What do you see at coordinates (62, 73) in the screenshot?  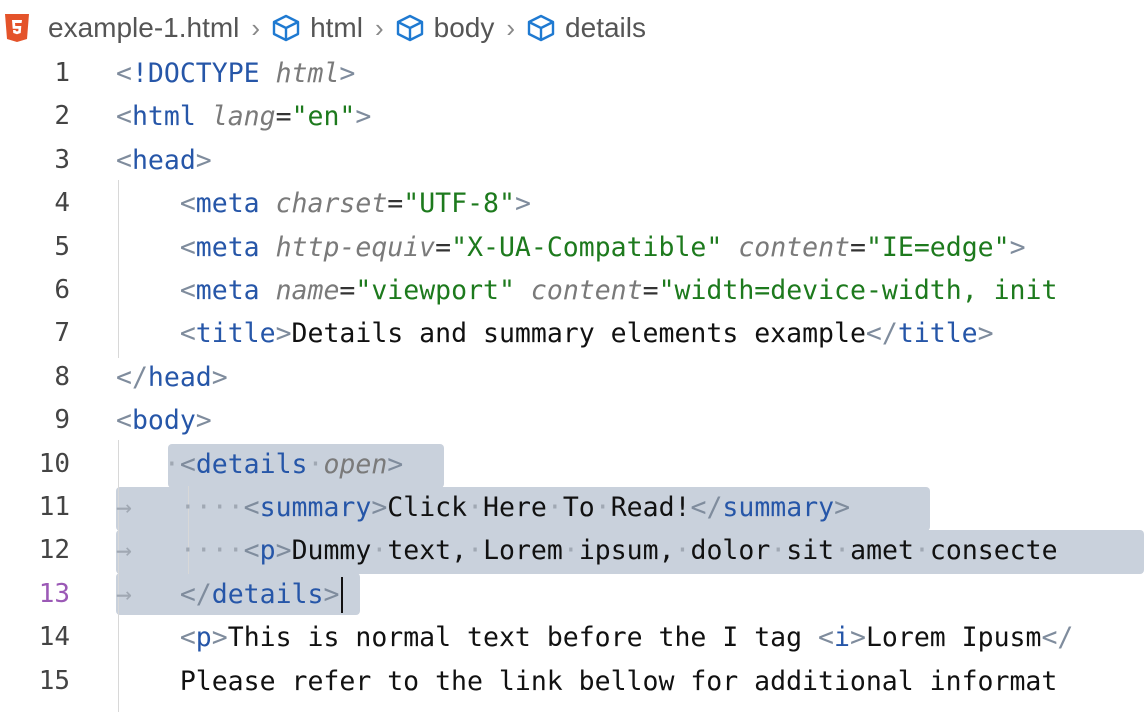 I see `line-number: 1` at bounding box center [62, 73].